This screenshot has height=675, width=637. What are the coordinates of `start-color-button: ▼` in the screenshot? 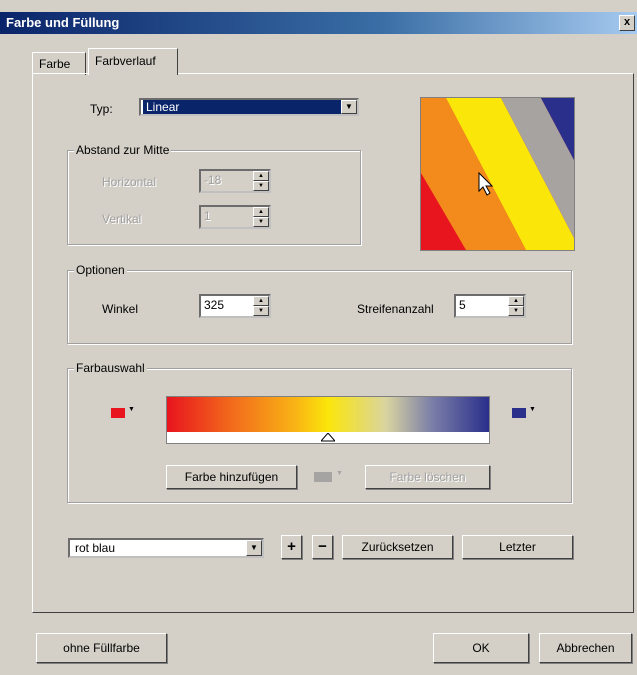 It's located at (126, 413).